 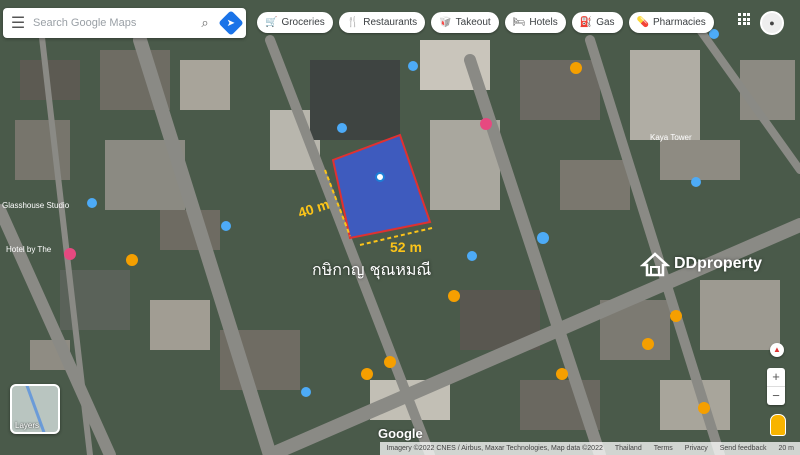 What do you see at coordinates (605, 22) in the screenshot?
I see `chip-label: Gas` at bounding box center [605, 22].